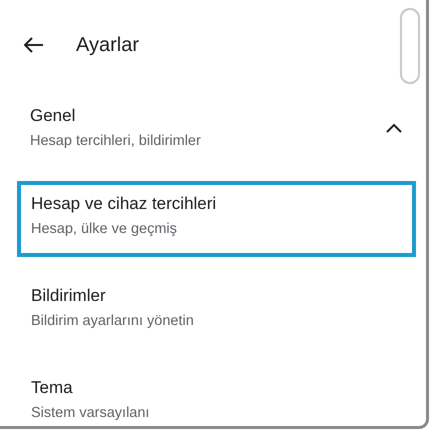  What do you see at coordinates (53, 116) in the screenshot?
I see `section-title: Genel` at bounding box center [53, 116].